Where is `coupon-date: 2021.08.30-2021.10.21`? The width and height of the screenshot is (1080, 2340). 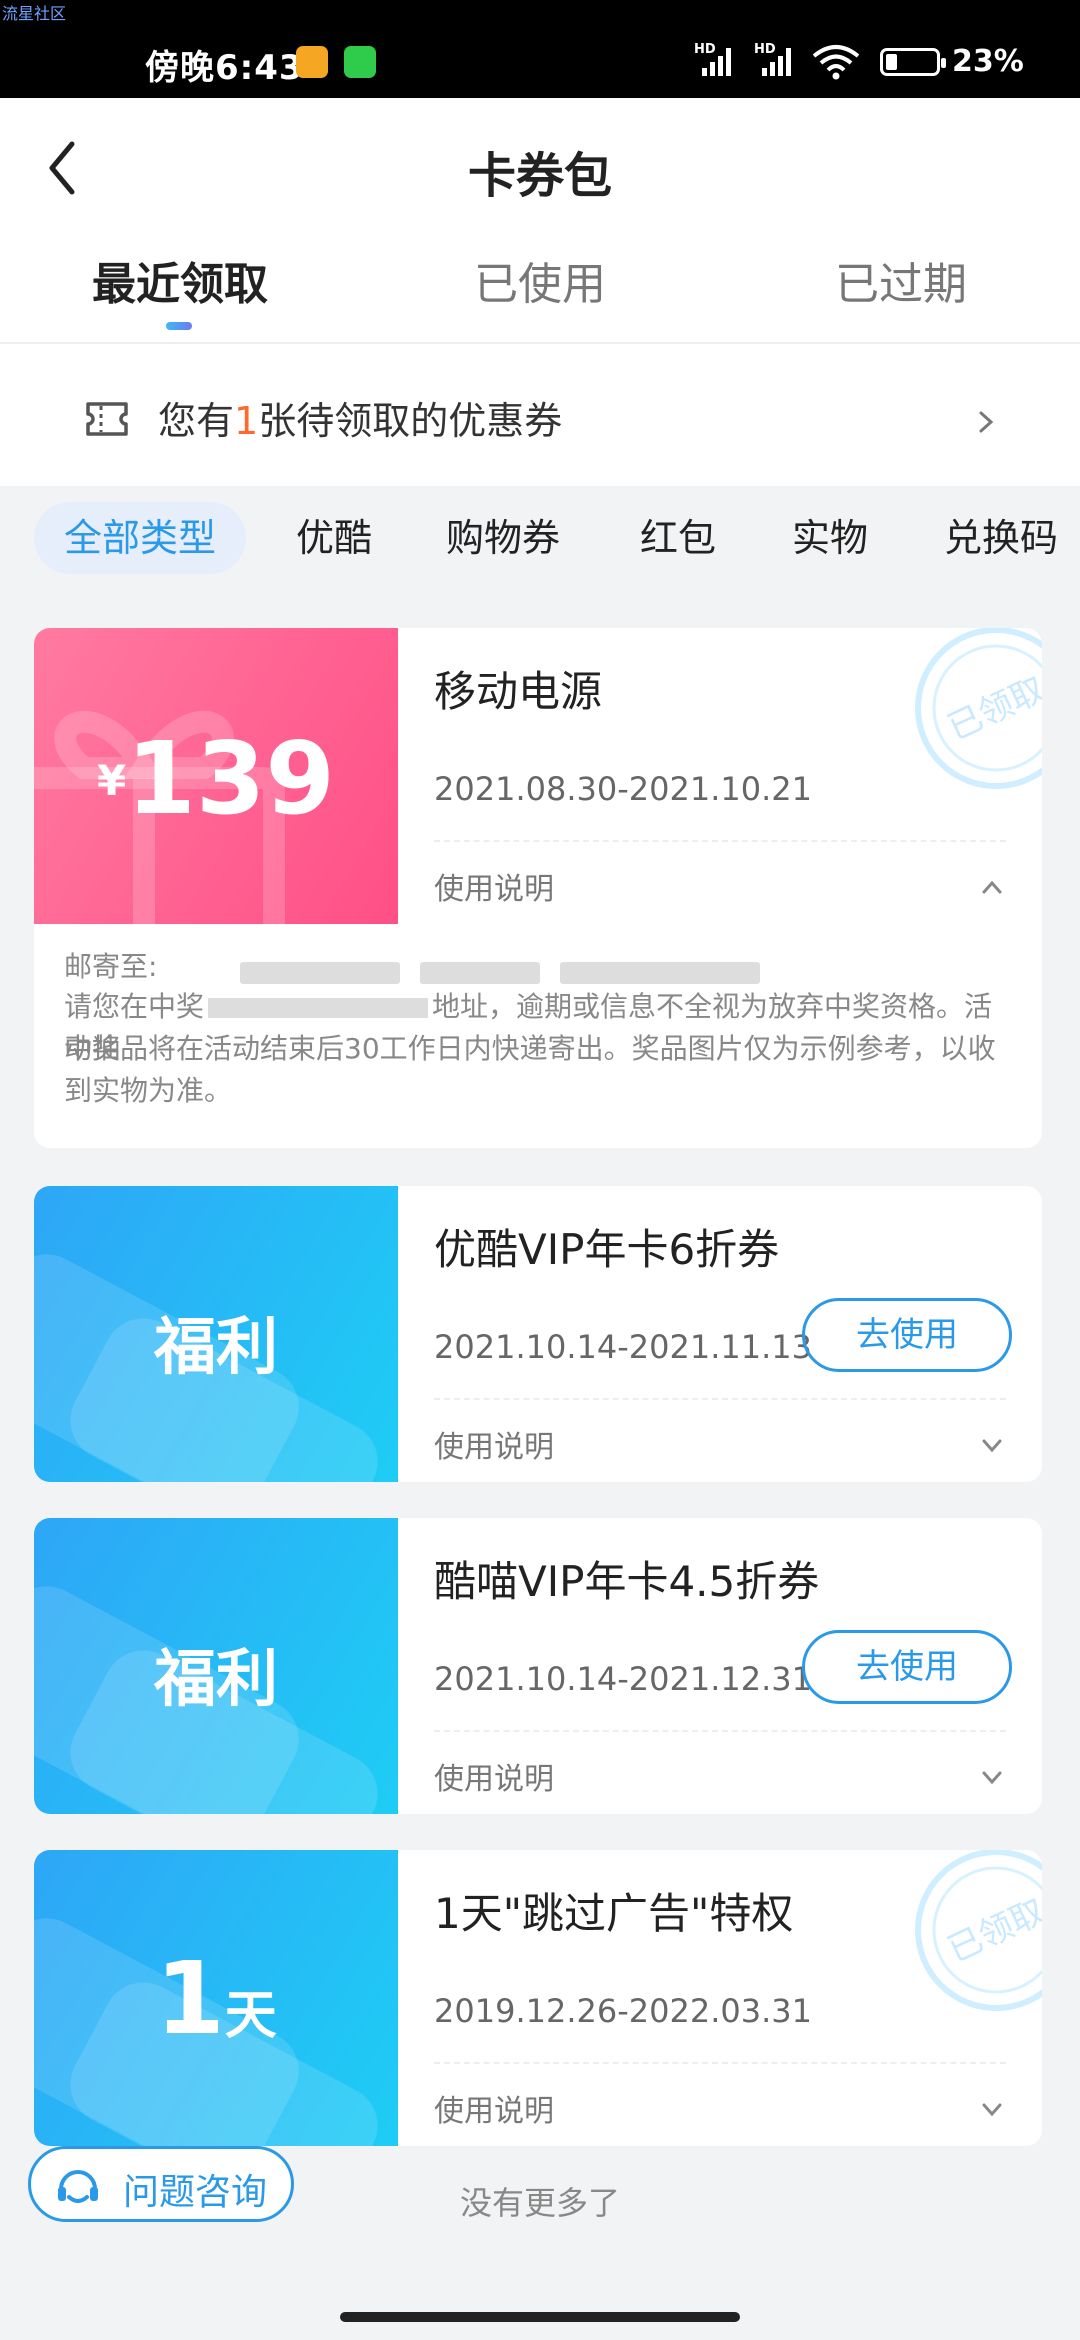 coupon-date: 2021.08.30-2021.10.21 is located at coordinates (623, 789).